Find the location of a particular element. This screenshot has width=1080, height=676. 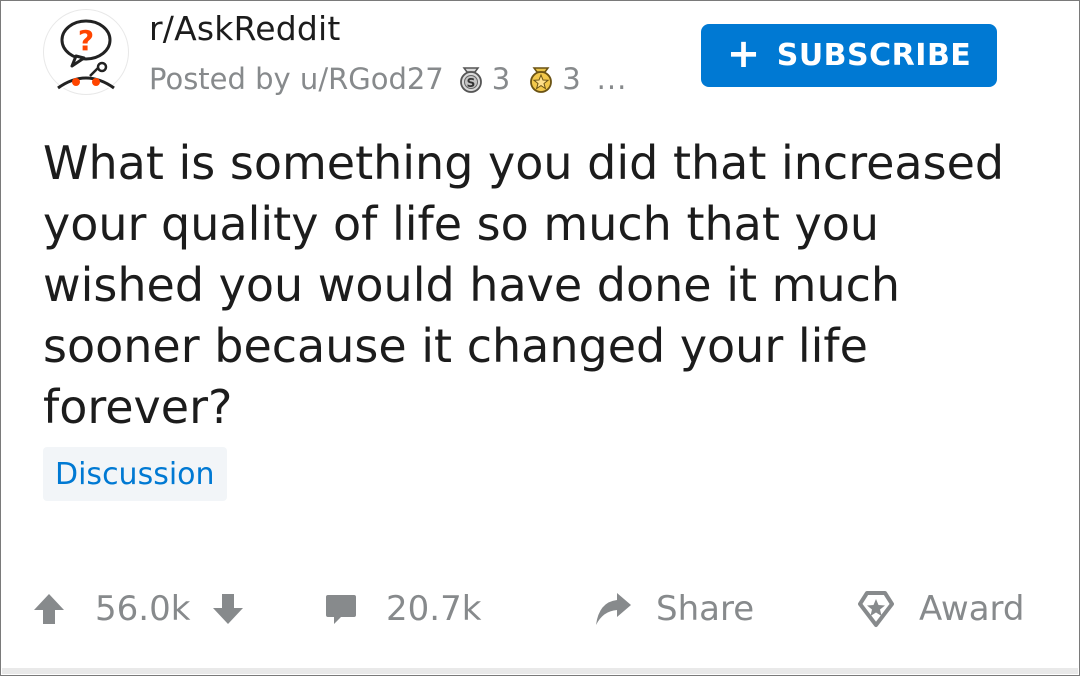

gold-award-count: 3 is located at coordinates (571, 79).